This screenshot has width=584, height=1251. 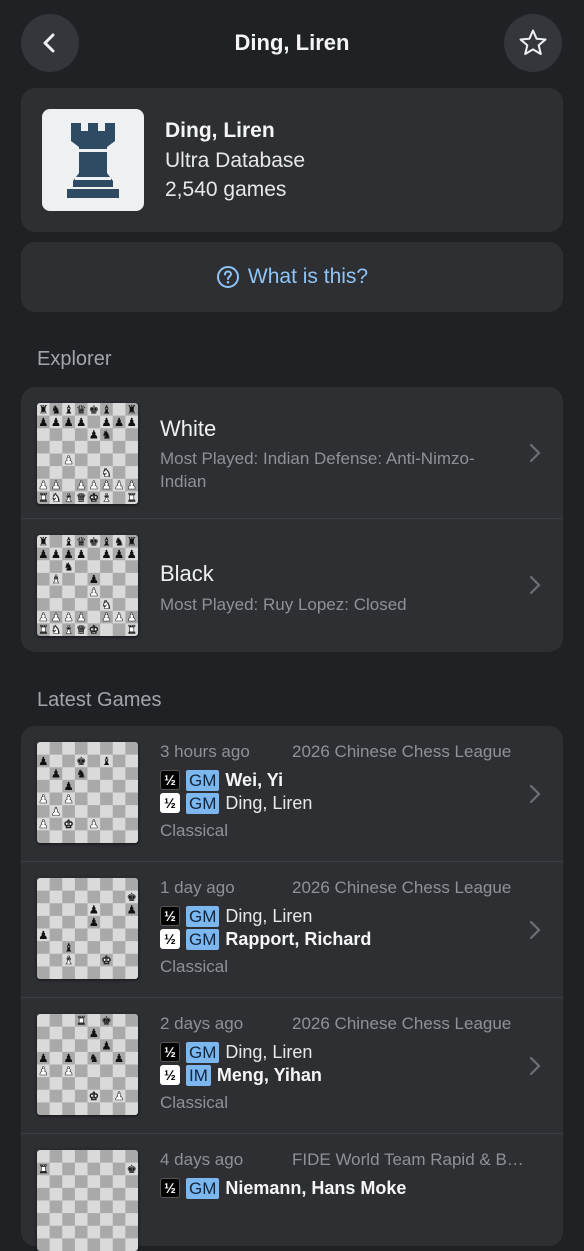 I want to click on player-white: ½ IM Meng, Yihan, so click(x=241, y=1075).